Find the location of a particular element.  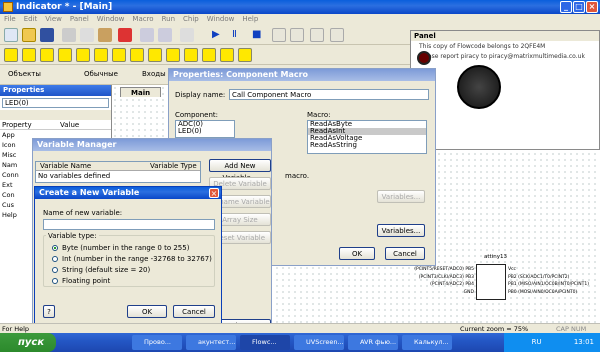

redo-icon is located at coordinates (165, 35).